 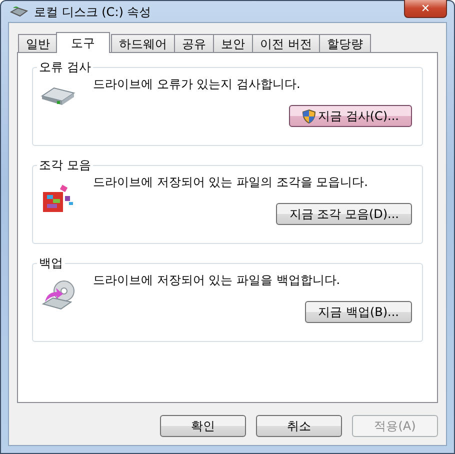 I want to click on close-button: ✕, so click(x=425, y=9).